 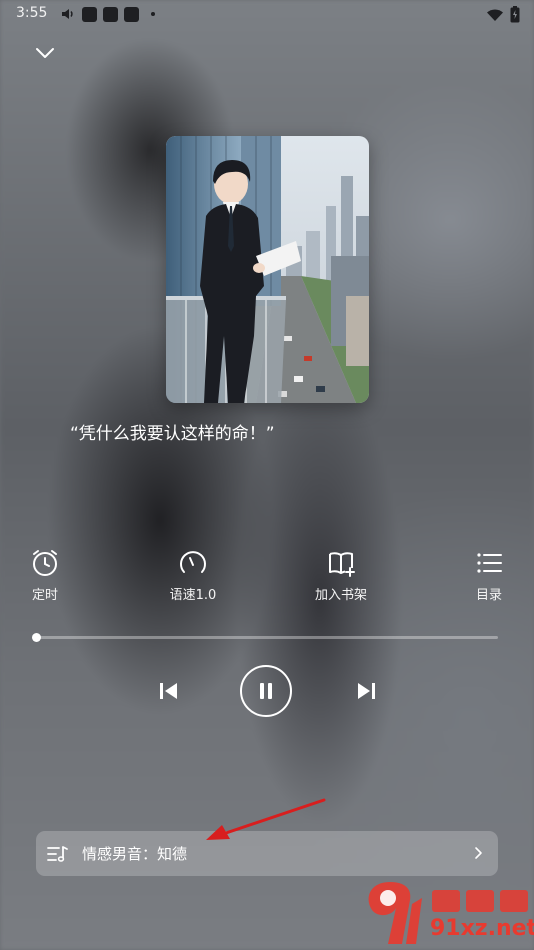 I want to click on status-time: 3:55, so click(x=32, y=13).